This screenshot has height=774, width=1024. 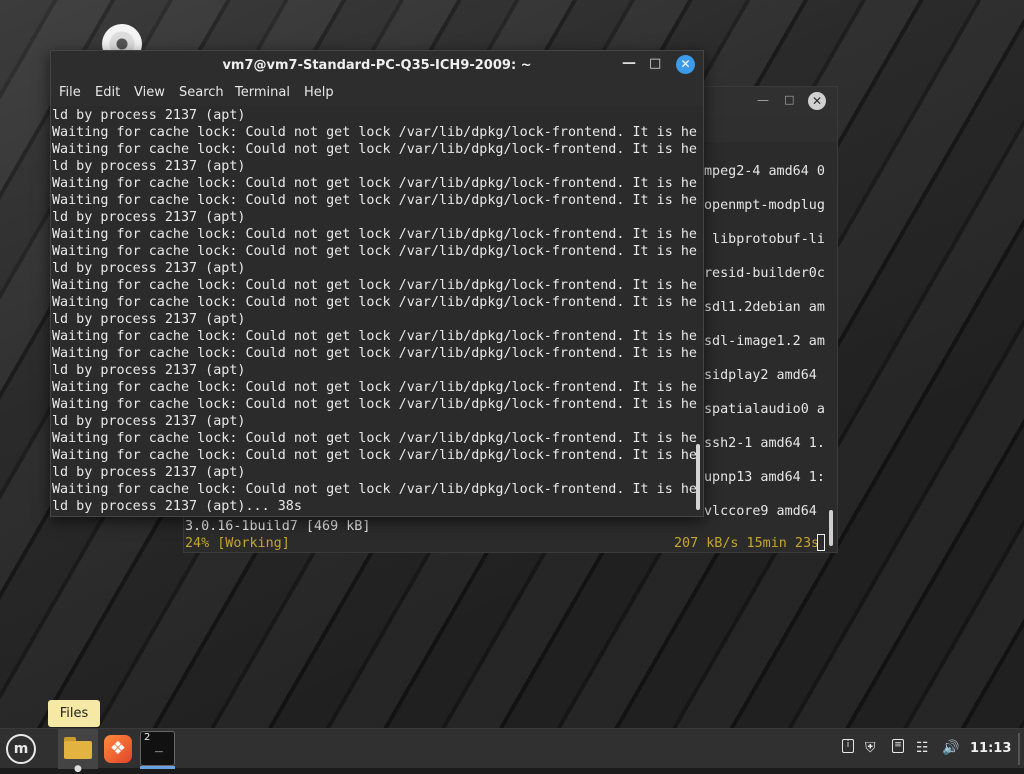 I want to click on output-line: openmpt-modplug, so click(x=764, y=205).